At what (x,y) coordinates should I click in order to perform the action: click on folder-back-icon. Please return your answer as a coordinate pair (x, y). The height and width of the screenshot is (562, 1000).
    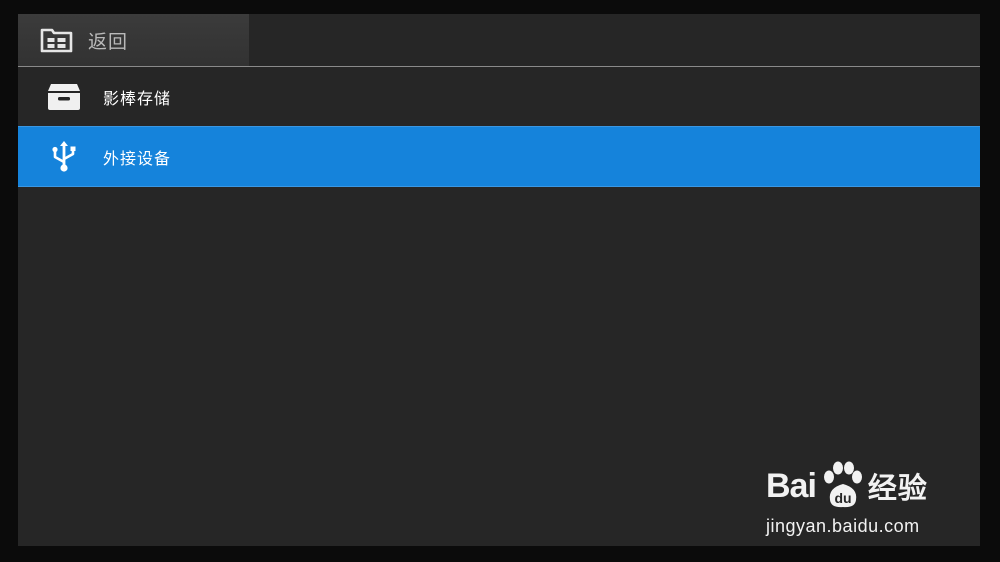
    Looking at the image, I should click on (56, 40).